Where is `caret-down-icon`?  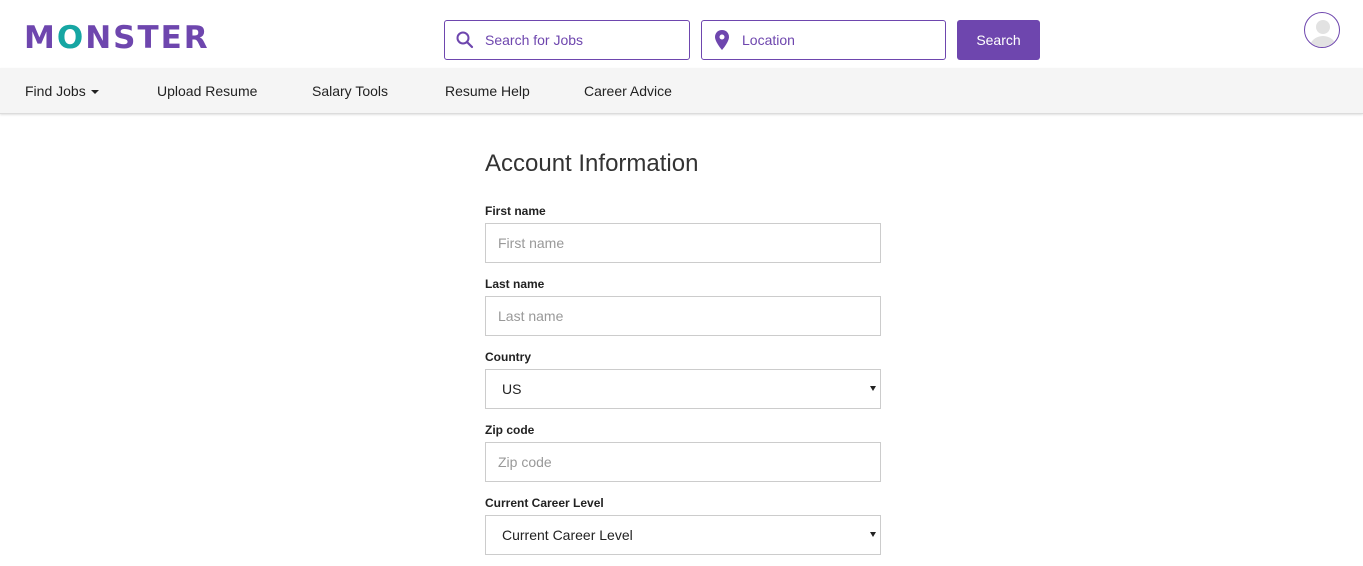 caret-down-icon is located at coordinates (94, 92).